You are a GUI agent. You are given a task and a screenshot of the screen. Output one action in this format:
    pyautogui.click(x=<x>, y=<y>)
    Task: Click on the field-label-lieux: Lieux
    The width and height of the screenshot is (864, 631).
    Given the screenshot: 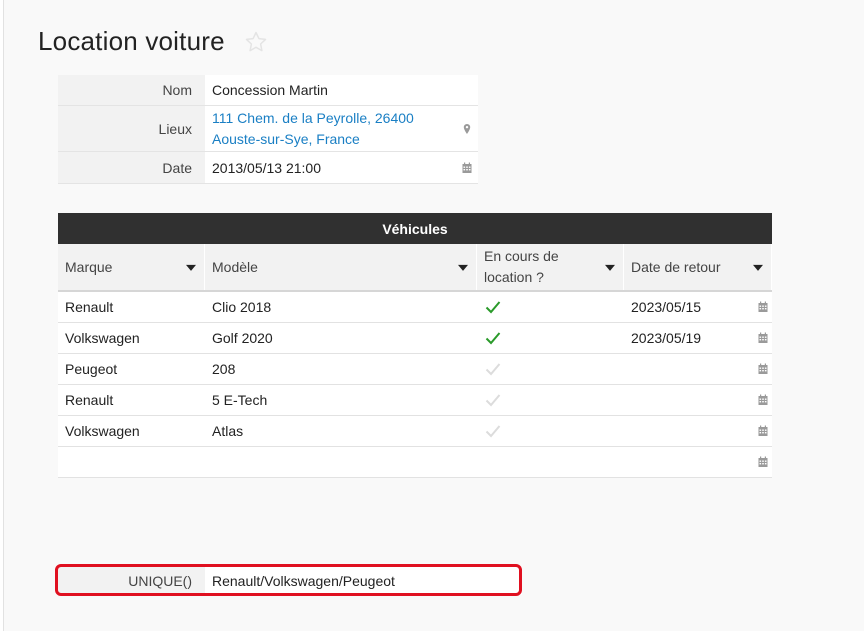 What is the action you would take?
    pyautogui.click(x=131, y=128)
    